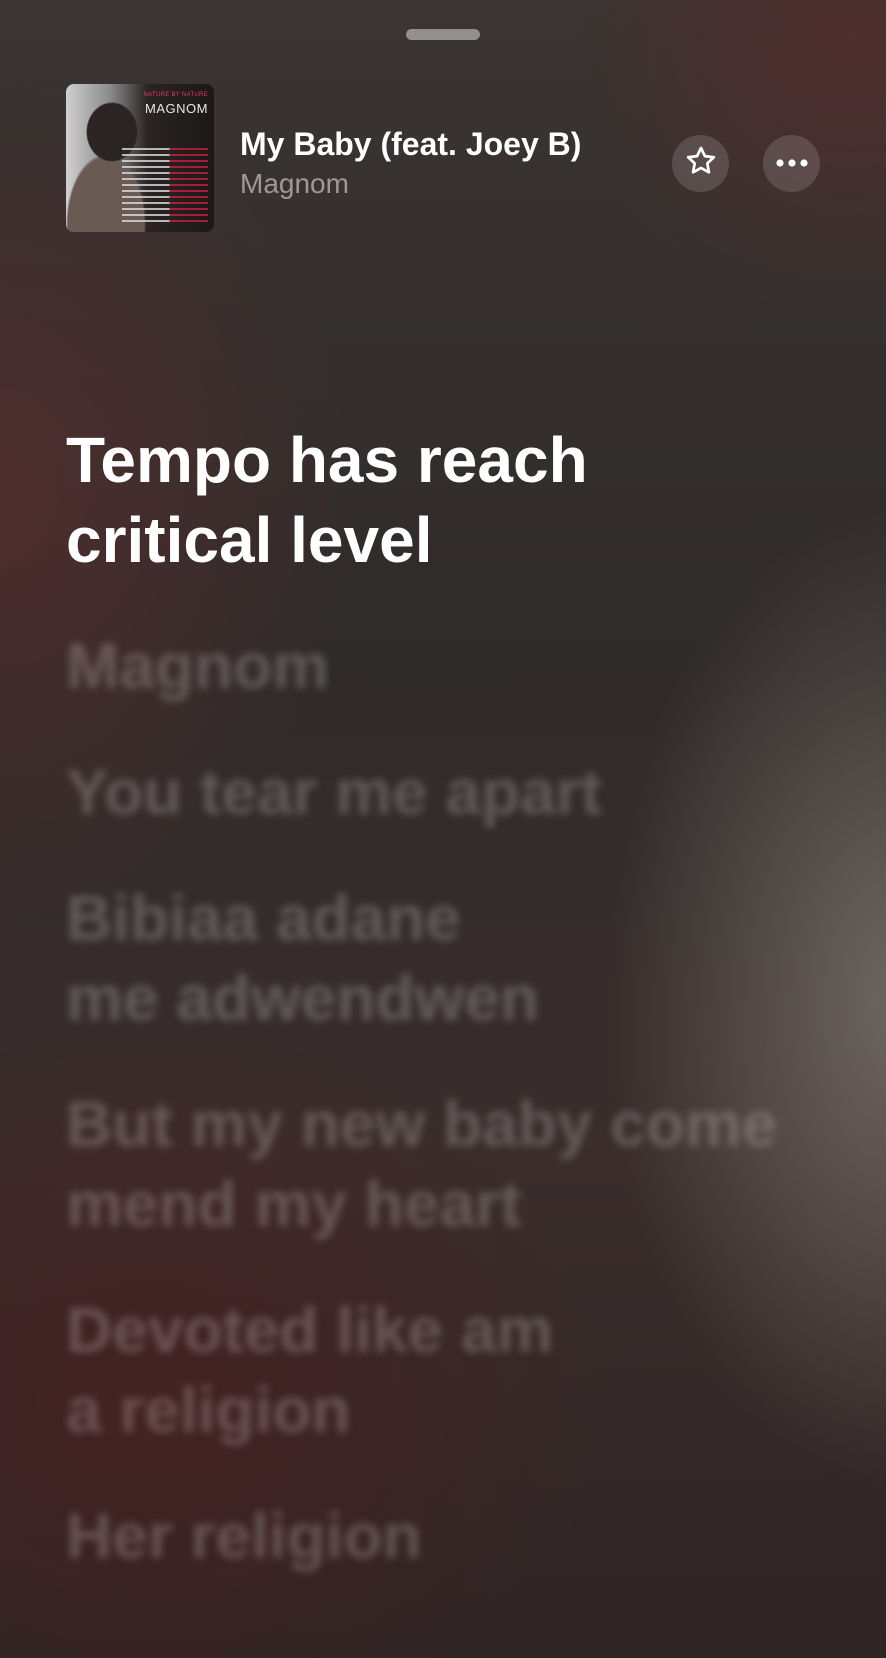 This screenshot has width=886, height=1658. I want to click on lyric-text: Bibiaa adane, so click(263, 918).